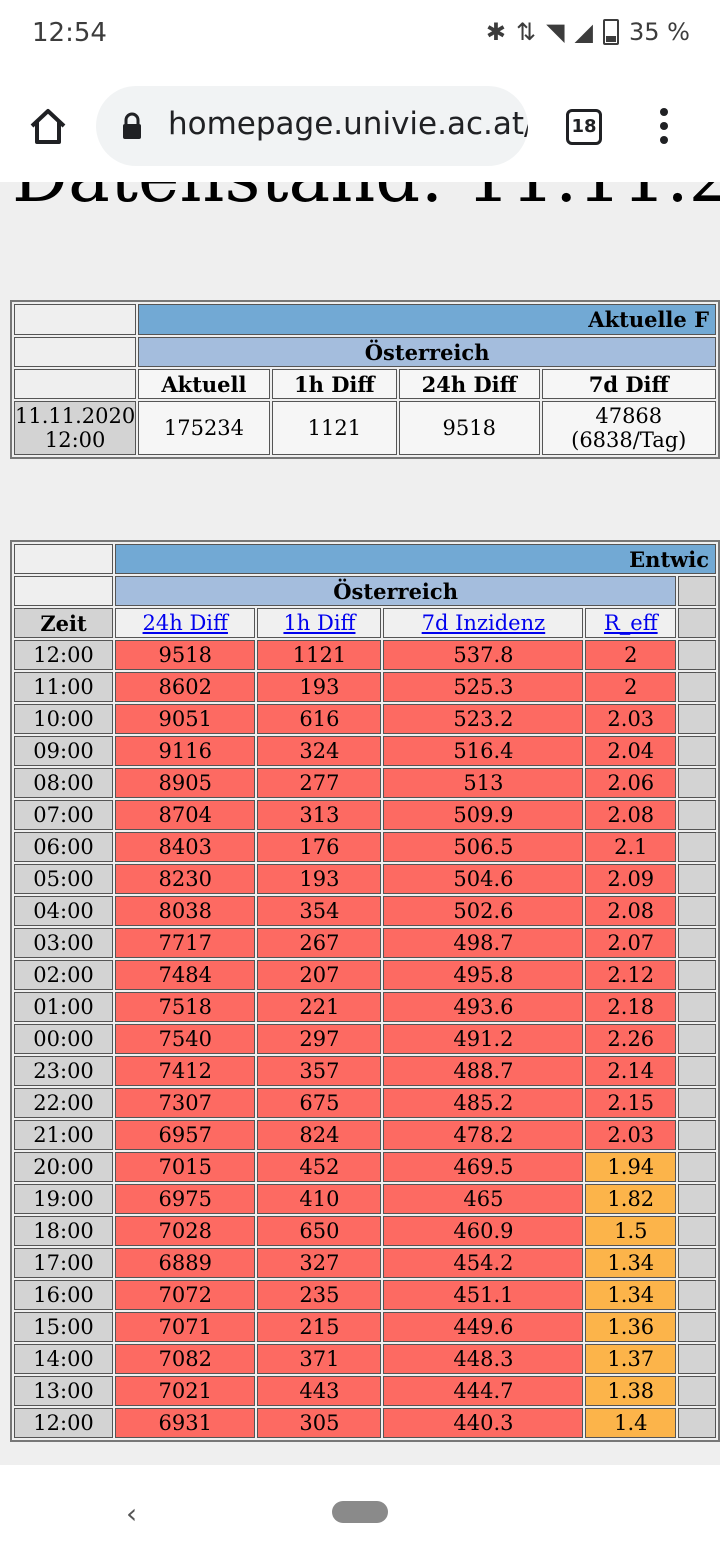  What do you see at coordinates (631, 847) in the screenshot?
I see `row-reff: 2.1` at bounding box center [631, 847].